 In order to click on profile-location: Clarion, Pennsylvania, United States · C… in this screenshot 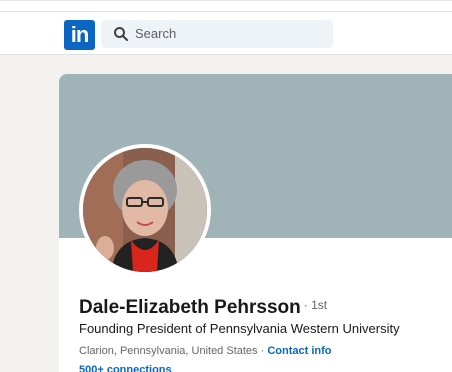, I will do `click(205, 351)`.